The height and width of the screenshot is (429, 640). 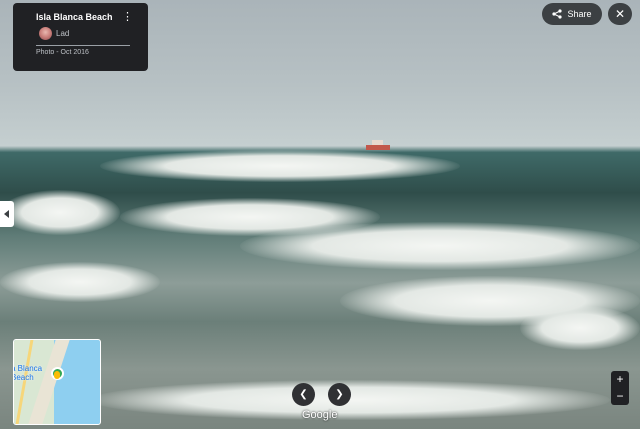 I want to click on next-photo-button: ❯, so click(x=339, y=394).